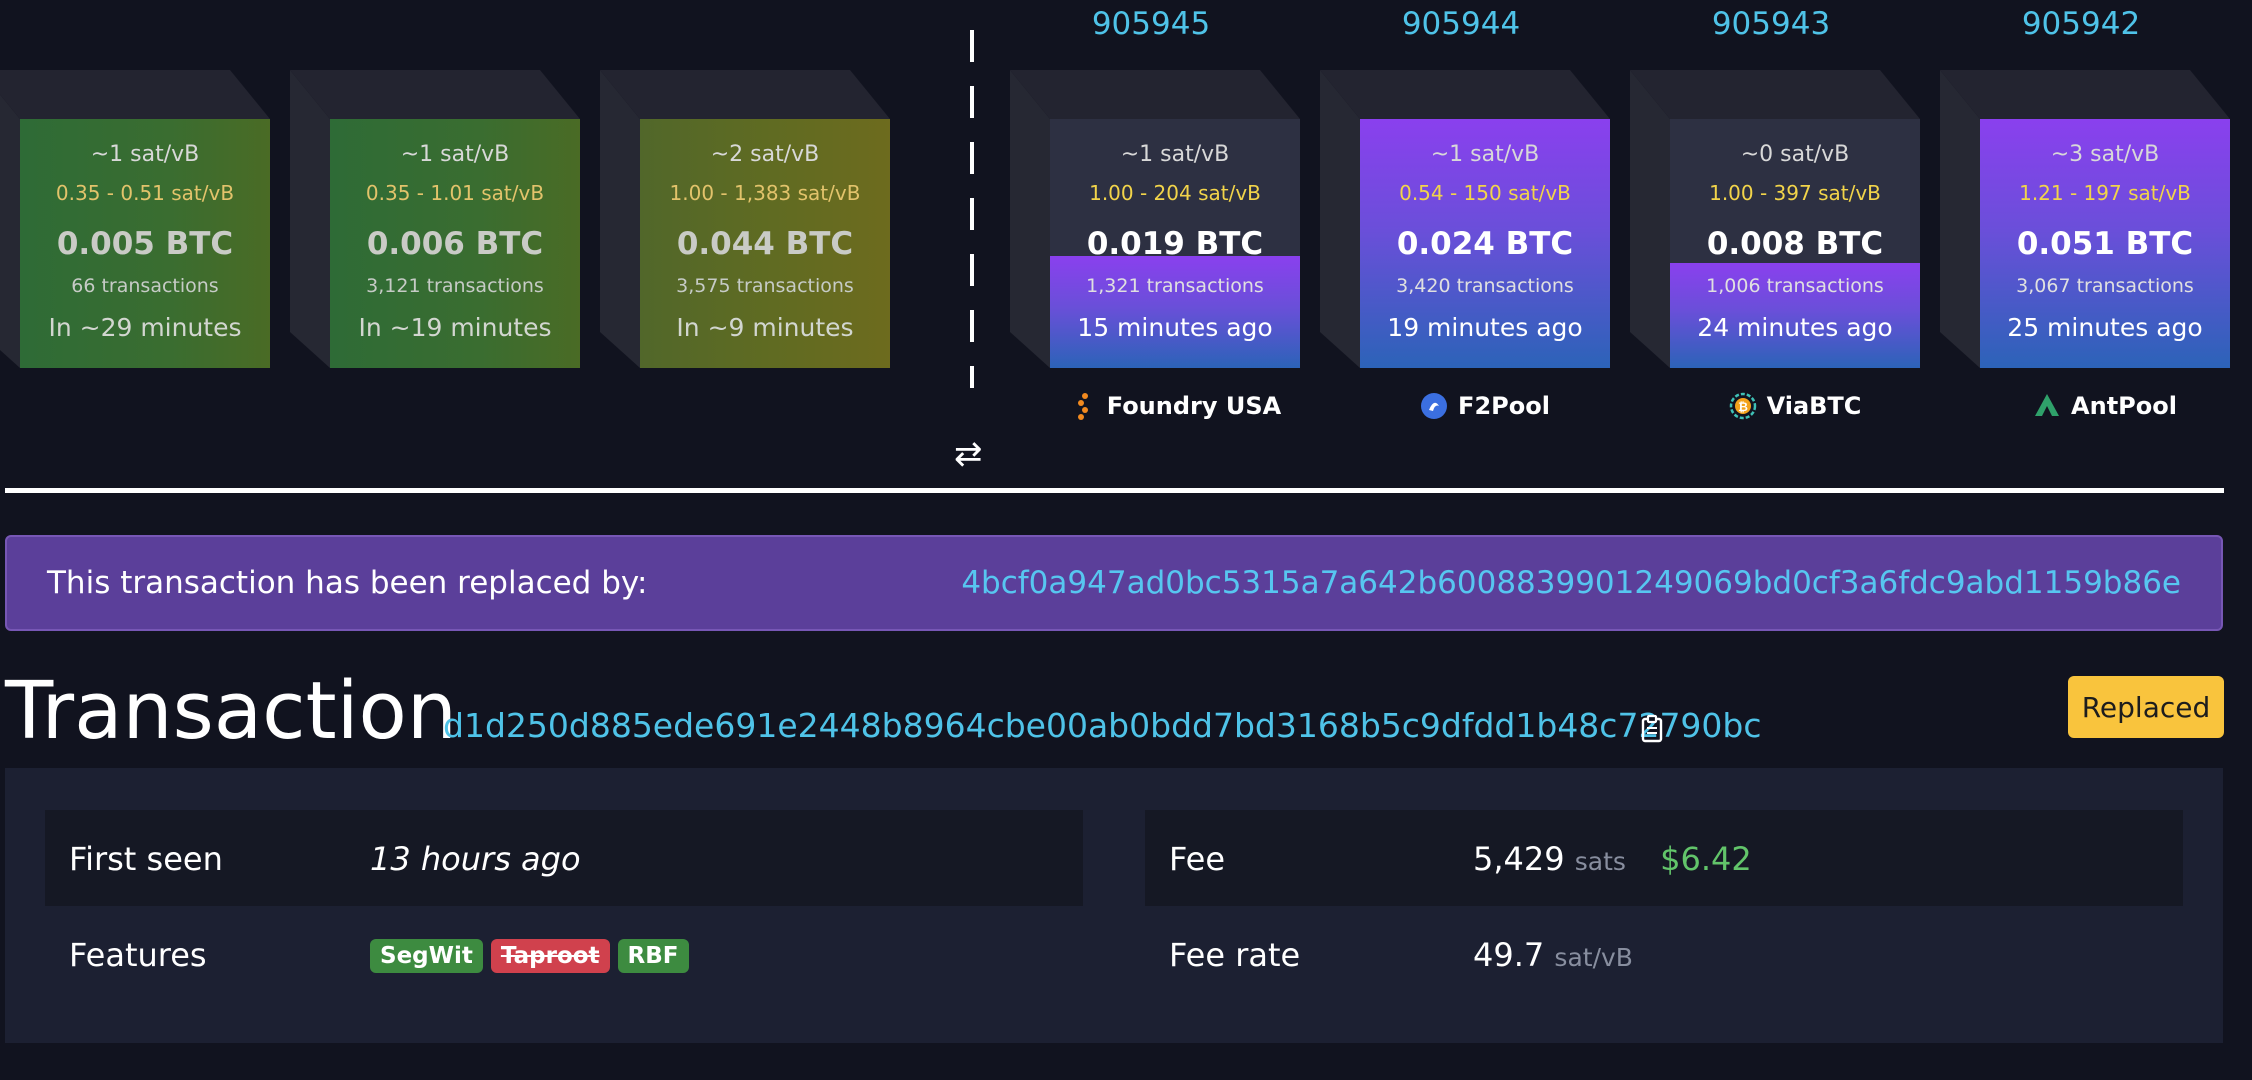 The height and width of the screenshot is (1080, 2252). Describe the element at coordinates (1795, 154) in the screenshot. I see `block-median-fee: ~0 sat/vB` at that location.